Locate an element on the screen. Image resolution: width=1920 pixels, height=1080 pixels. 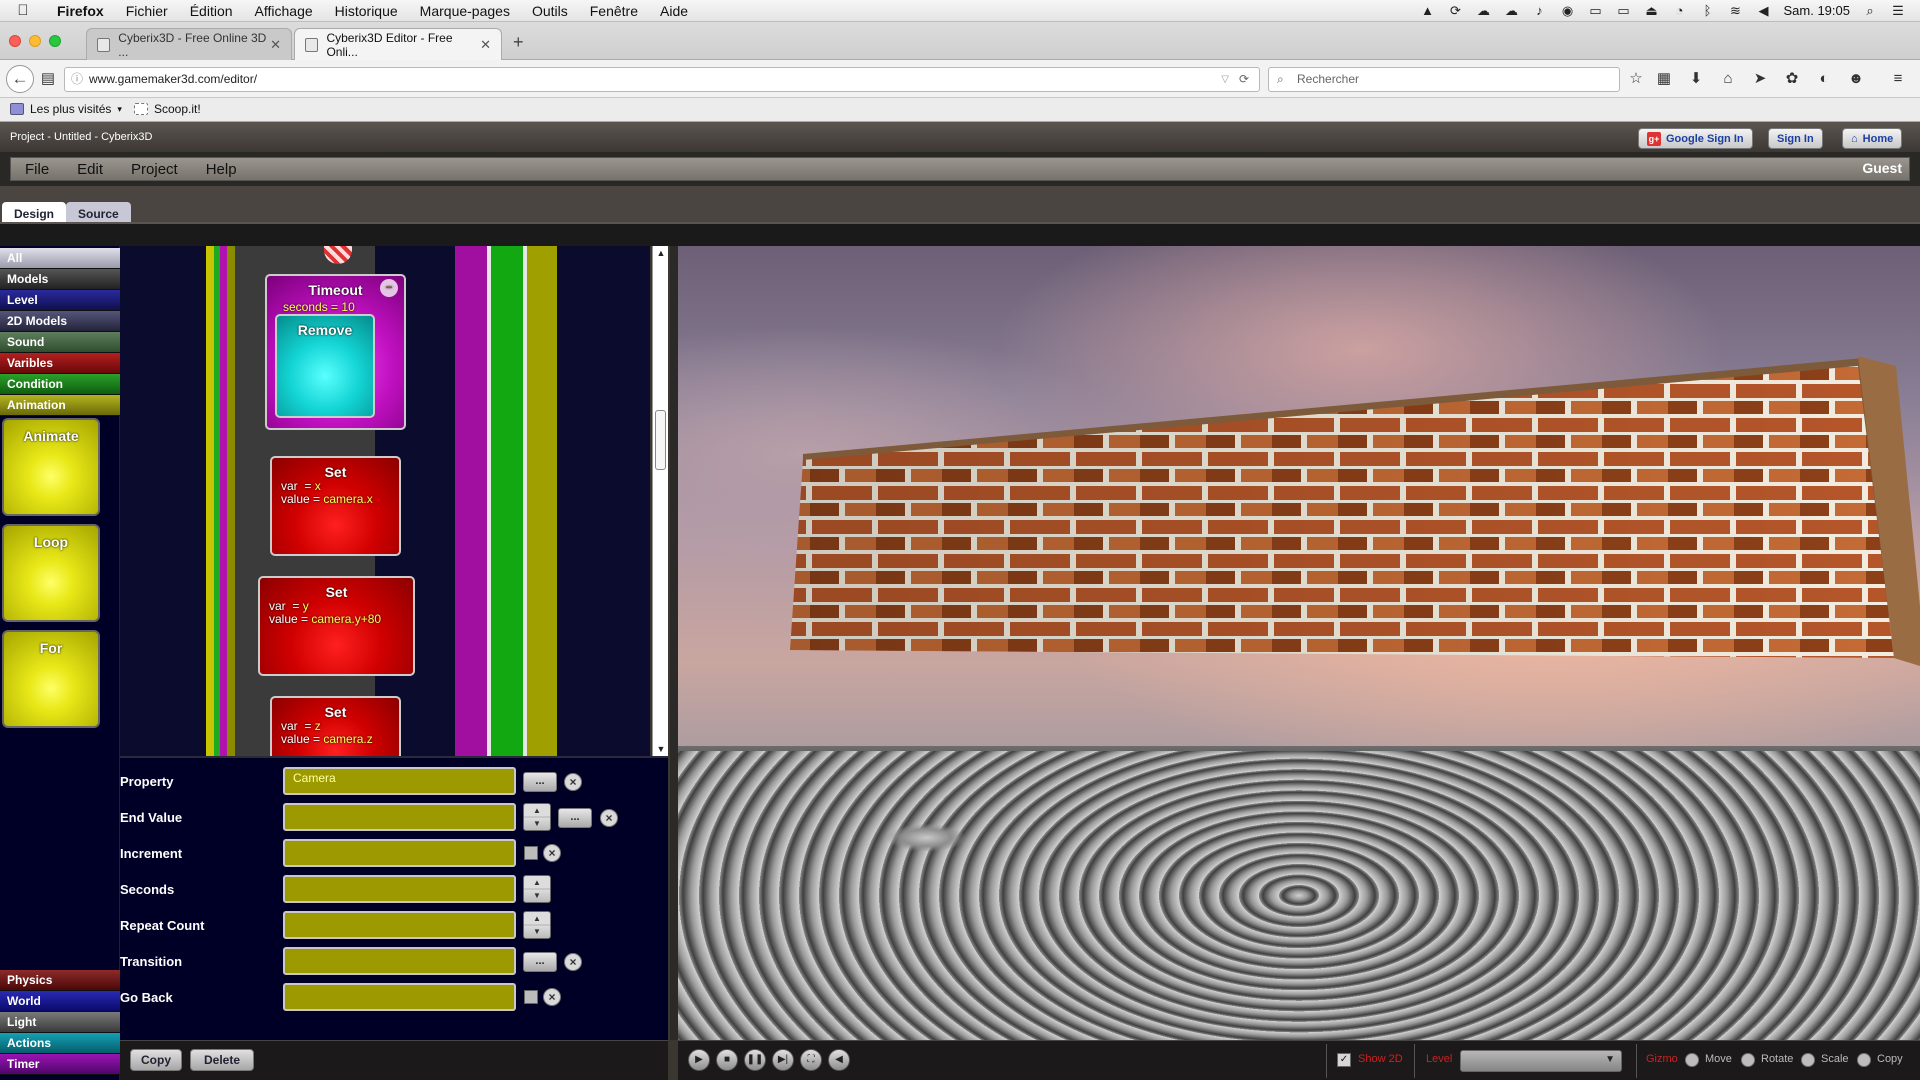
browser-tab-2: Cyberix3D Editor - Free Onli... ✕ is located at coordinates (398, 44).